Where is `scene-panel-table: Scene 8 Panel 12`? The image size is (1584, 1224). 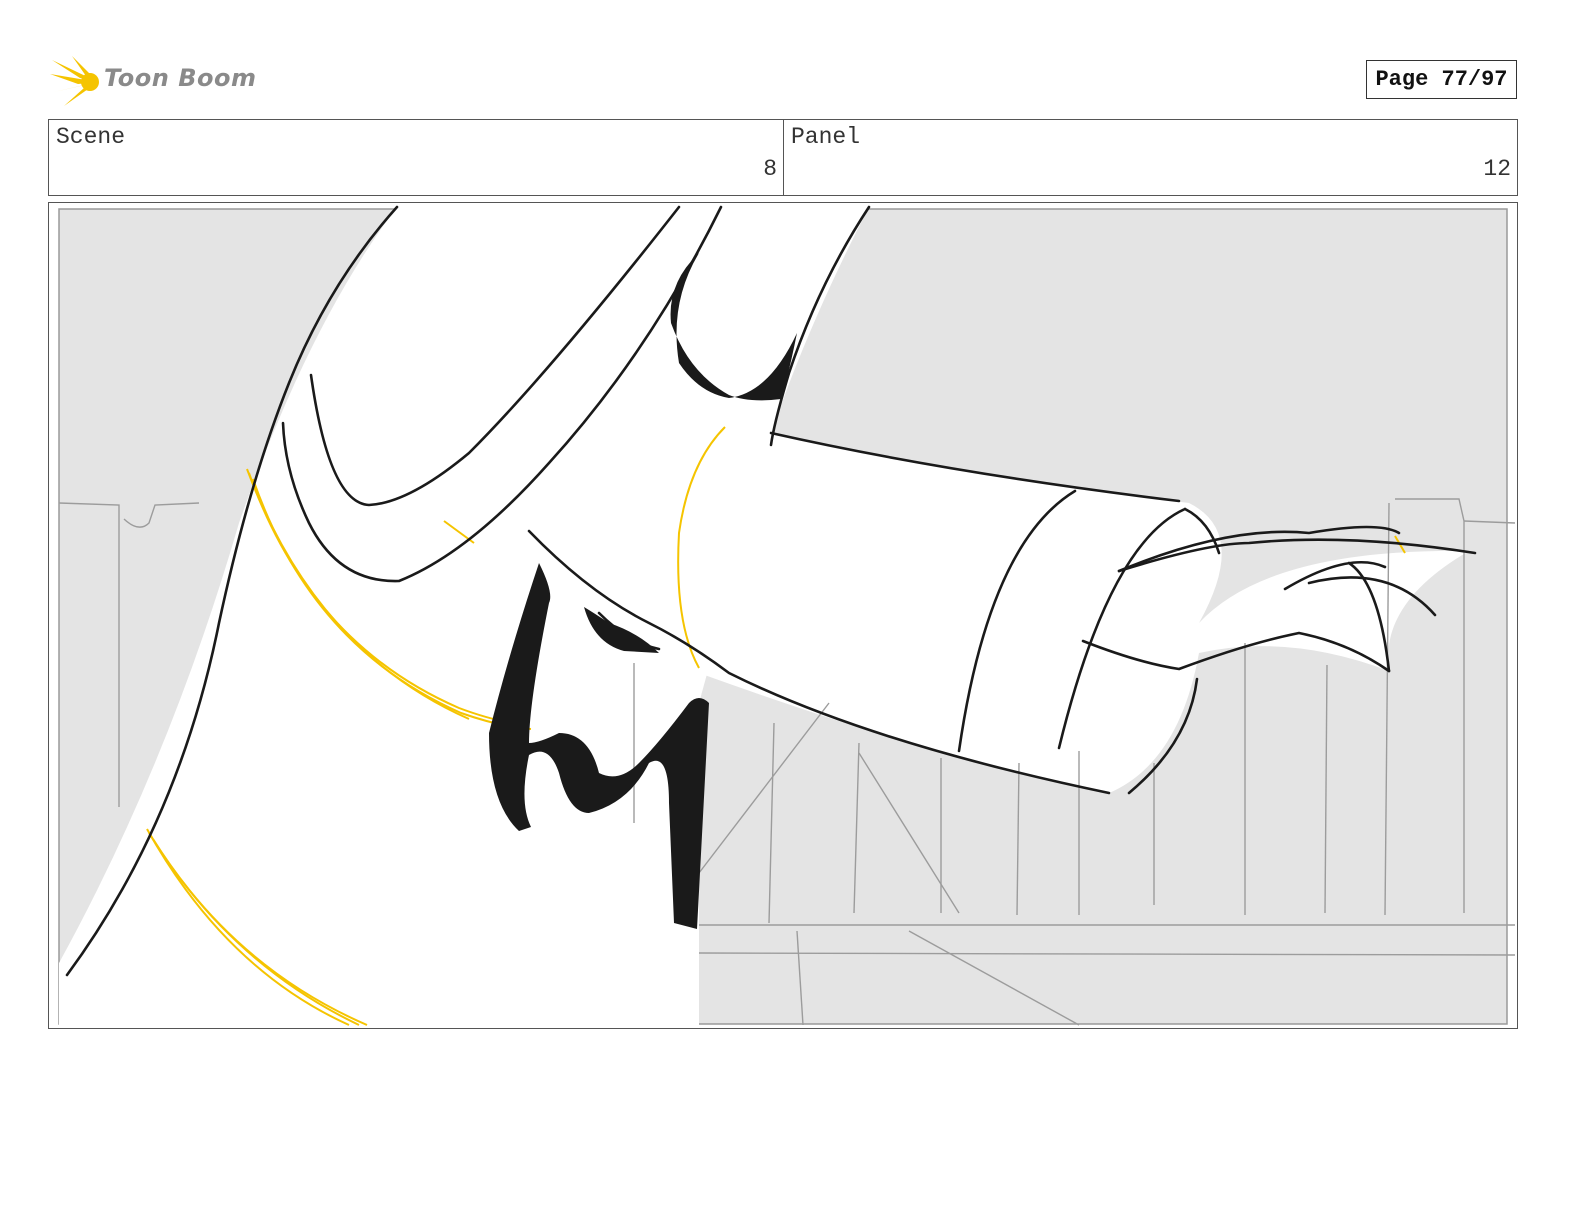
scene-panel-table: Scene 8 Panel 12 is located at coordinates (783, 157).